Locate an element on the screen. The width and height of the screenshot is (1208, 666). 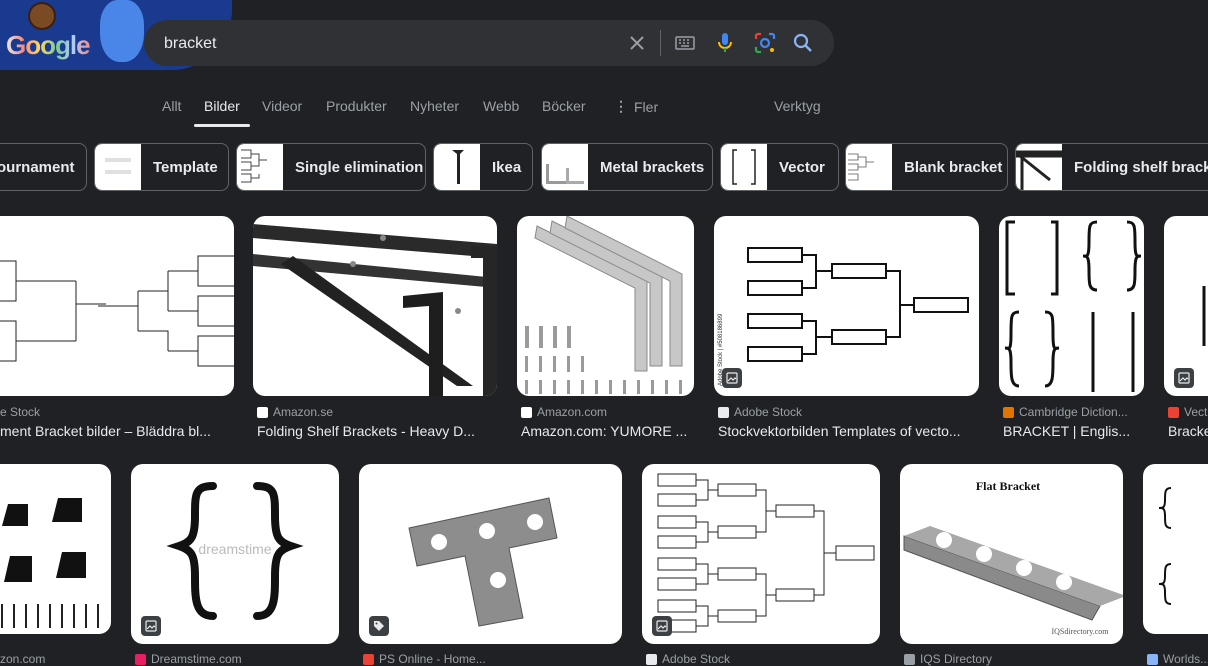
chip-single-elimination: Single elimination is located at coordinates (331, 167).